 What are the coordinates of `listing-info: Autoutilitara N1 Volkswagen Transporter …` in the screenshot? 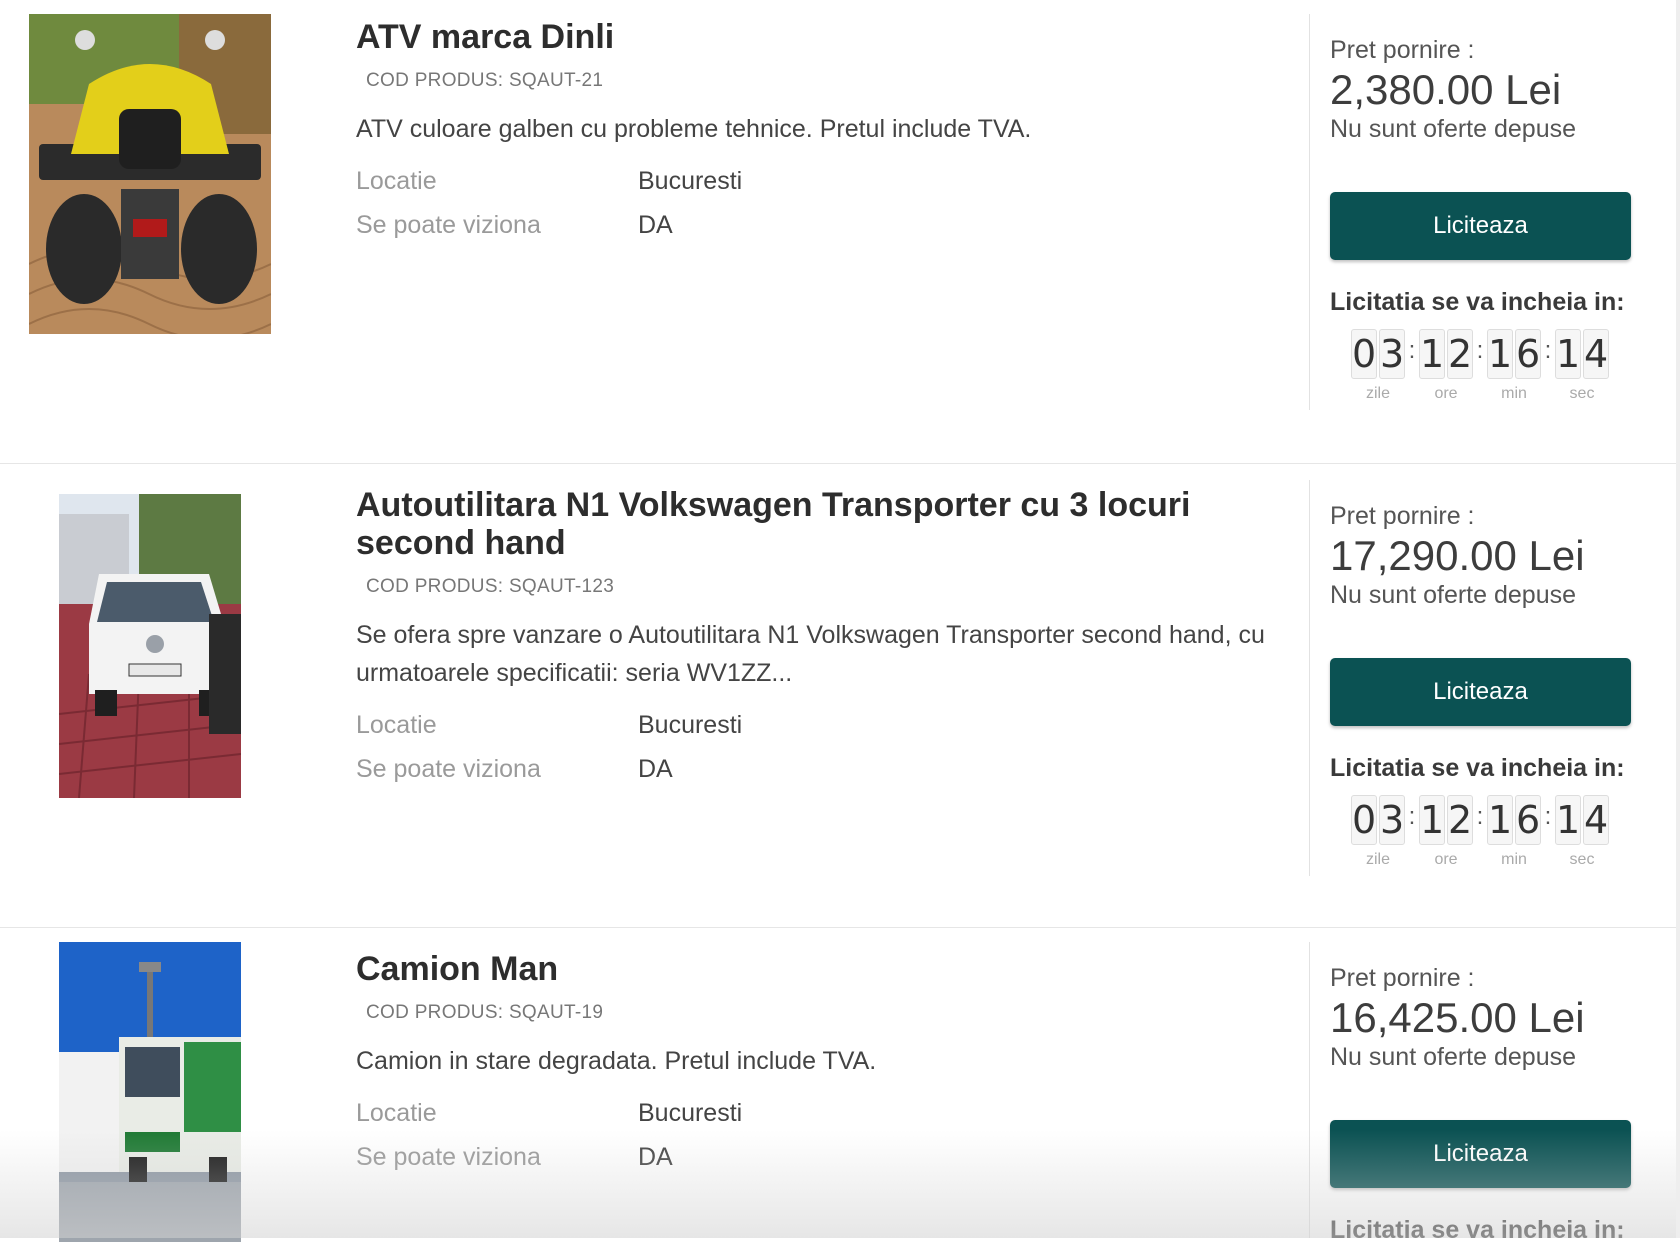 It's located at (824, 637).